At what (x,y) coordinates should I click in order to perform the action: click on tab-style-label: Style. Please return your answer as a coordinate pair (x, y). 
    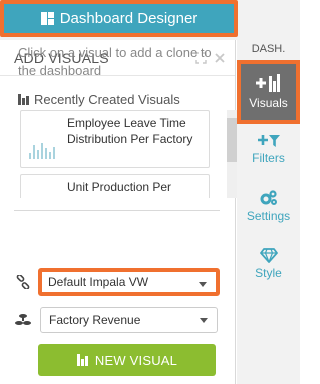
    Looking at the image, I should click on (268, 273).